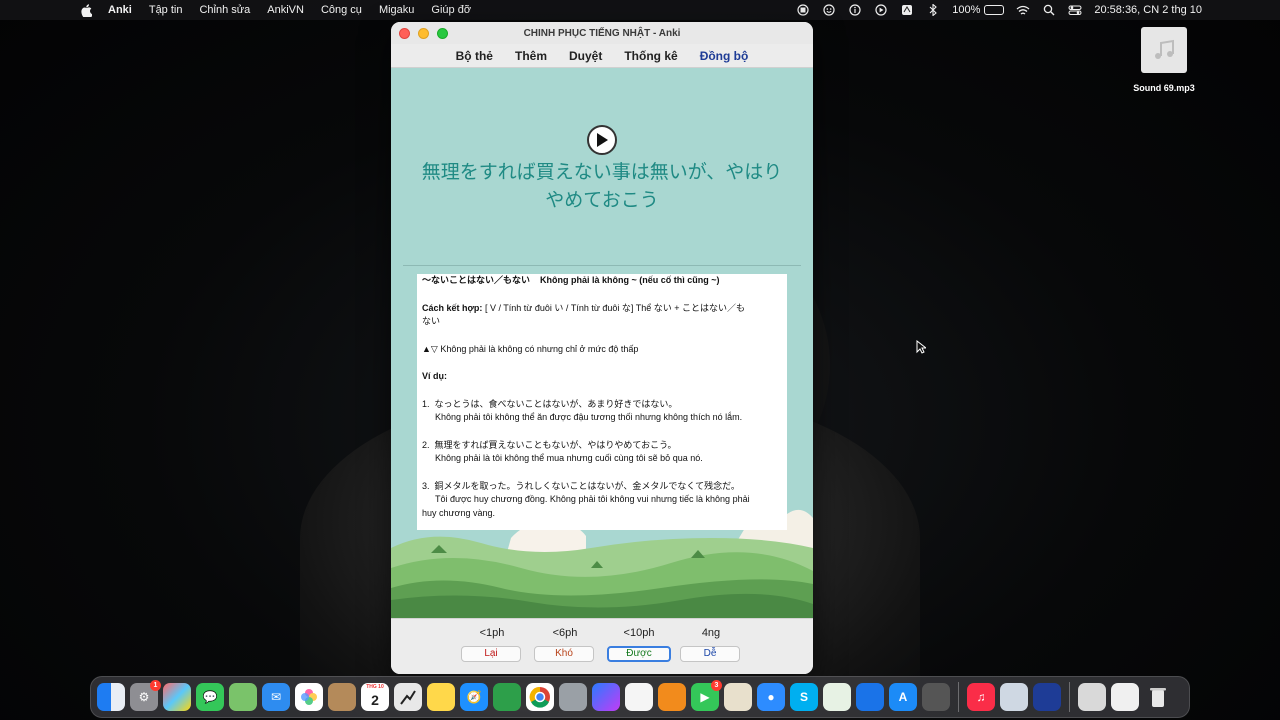  What do you see at coordinates (602, 140) in the screenshot?
I see `play-audio-button` at bounding box center [602, 140].